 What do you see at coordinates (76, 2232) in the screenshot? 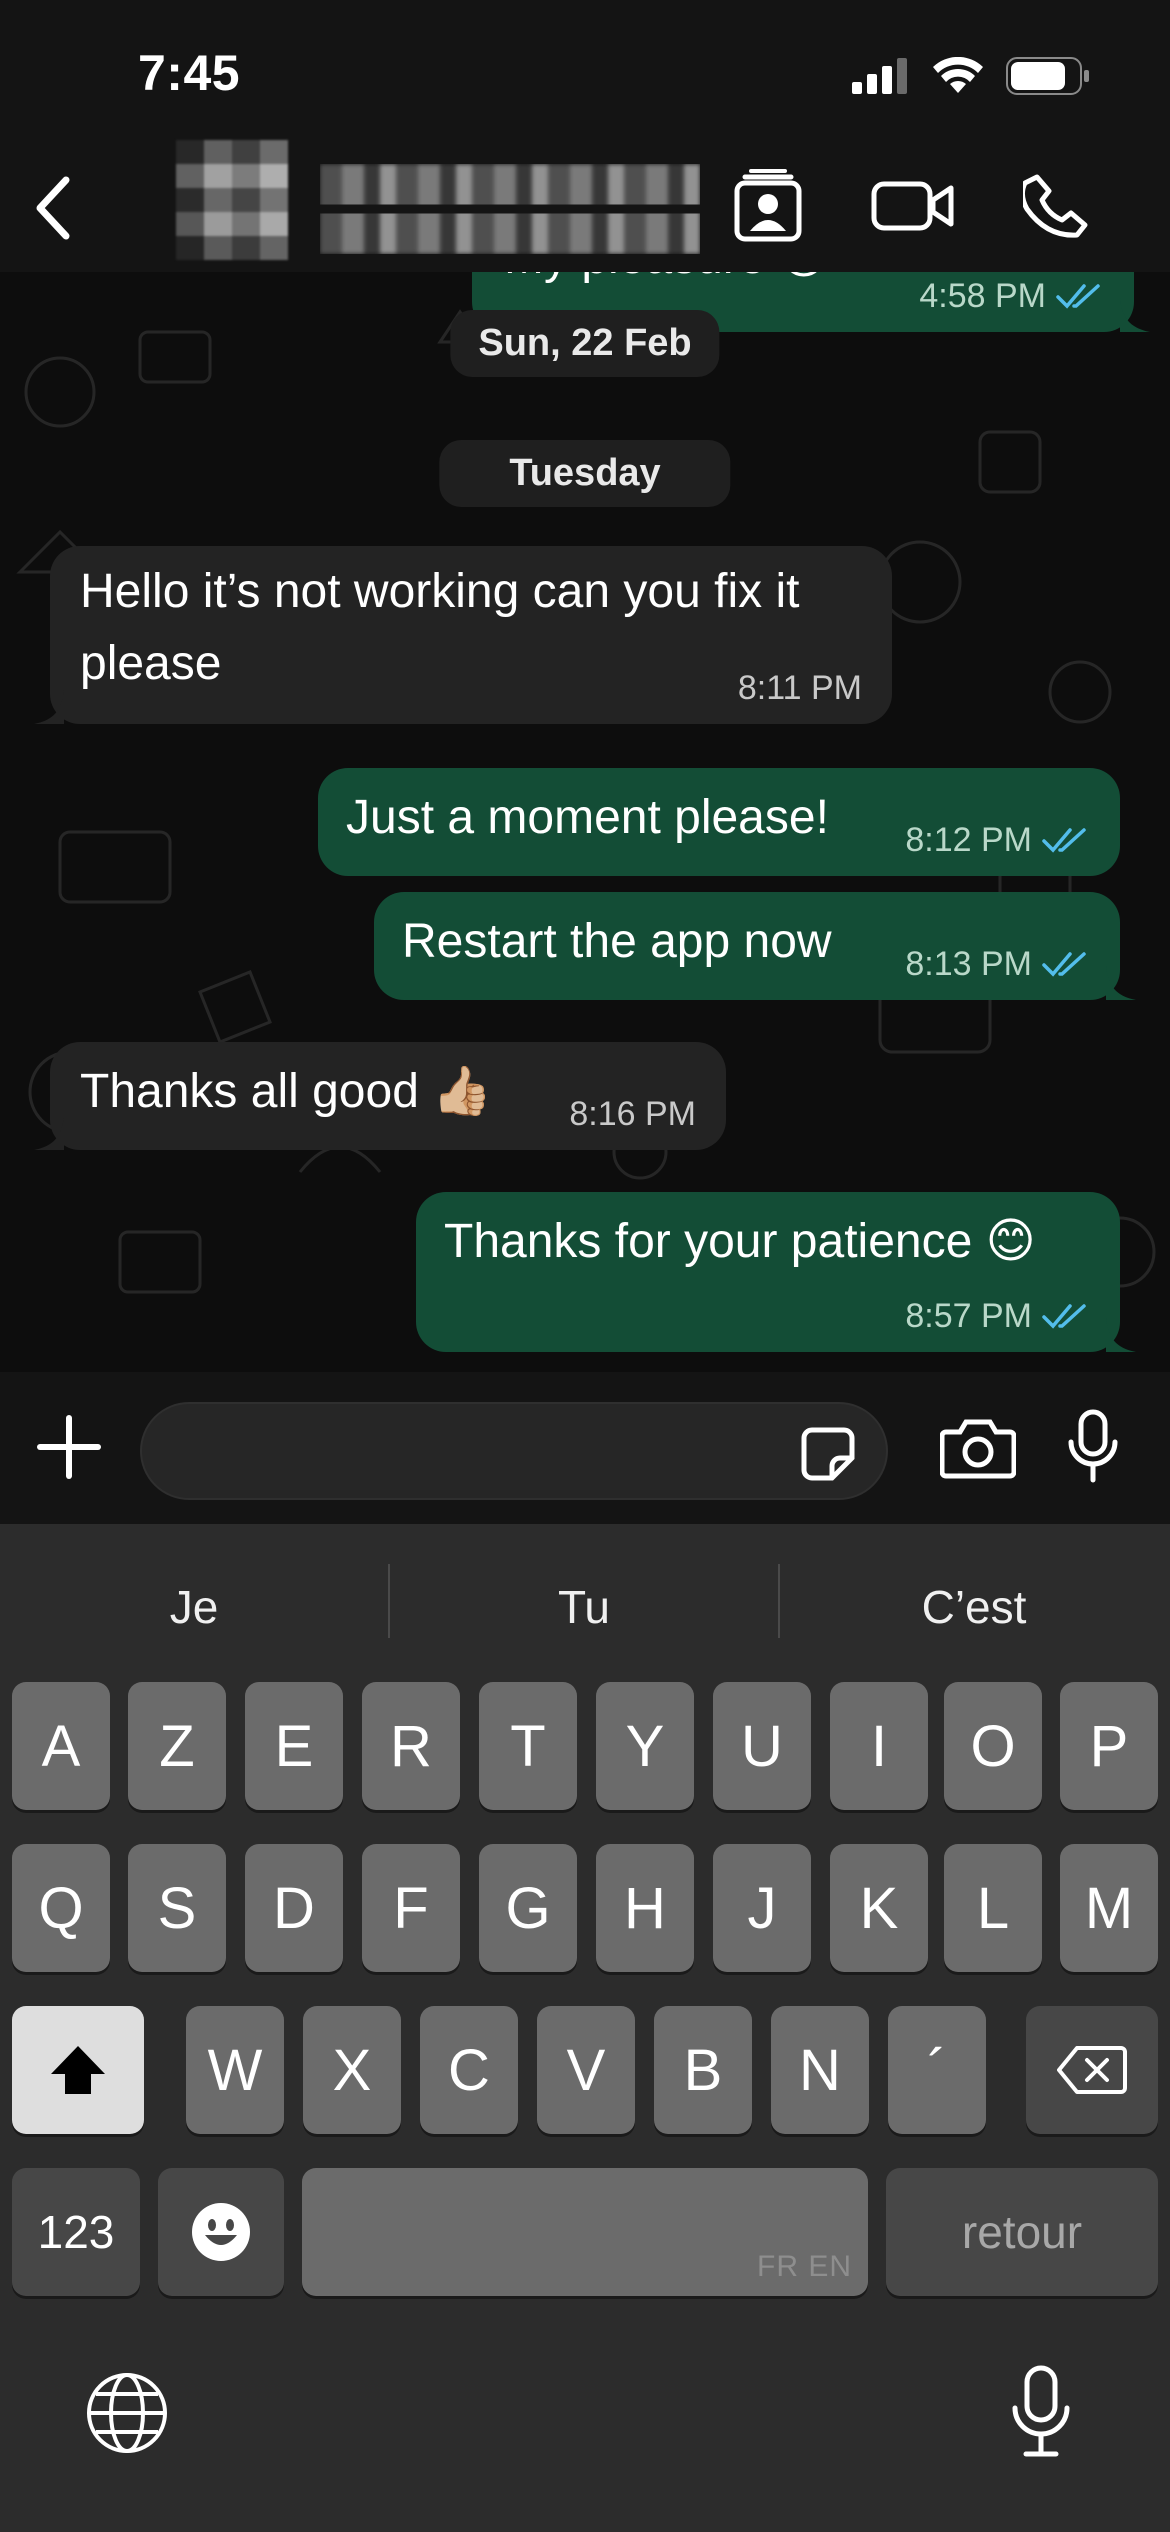
I see `numbers-key: 123` at bounding box center [76, 2232].